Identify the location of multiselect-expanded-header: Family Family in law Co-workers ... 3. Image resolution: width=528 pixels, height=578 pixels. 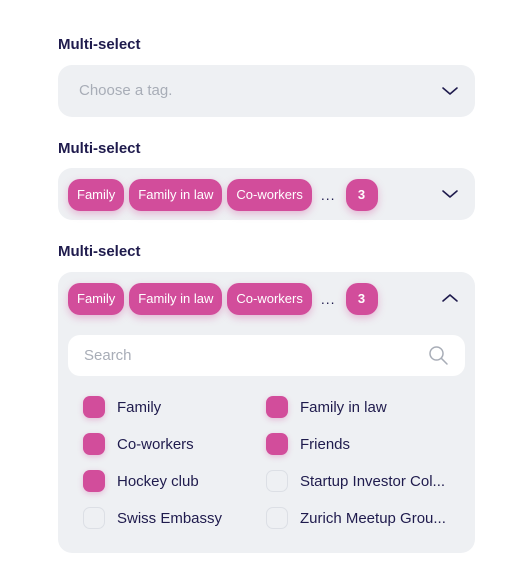
(266, 298).